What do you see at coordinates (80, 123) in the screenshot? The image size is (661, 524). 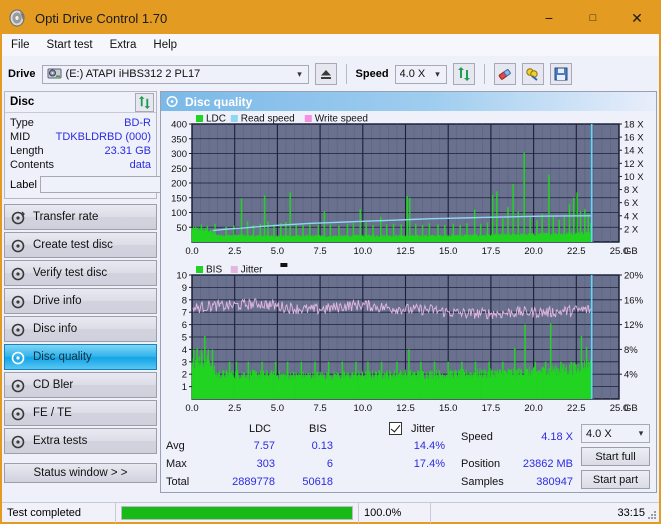 I see `disc-row-type: Type BD-R` at bounding box center [80, 123].